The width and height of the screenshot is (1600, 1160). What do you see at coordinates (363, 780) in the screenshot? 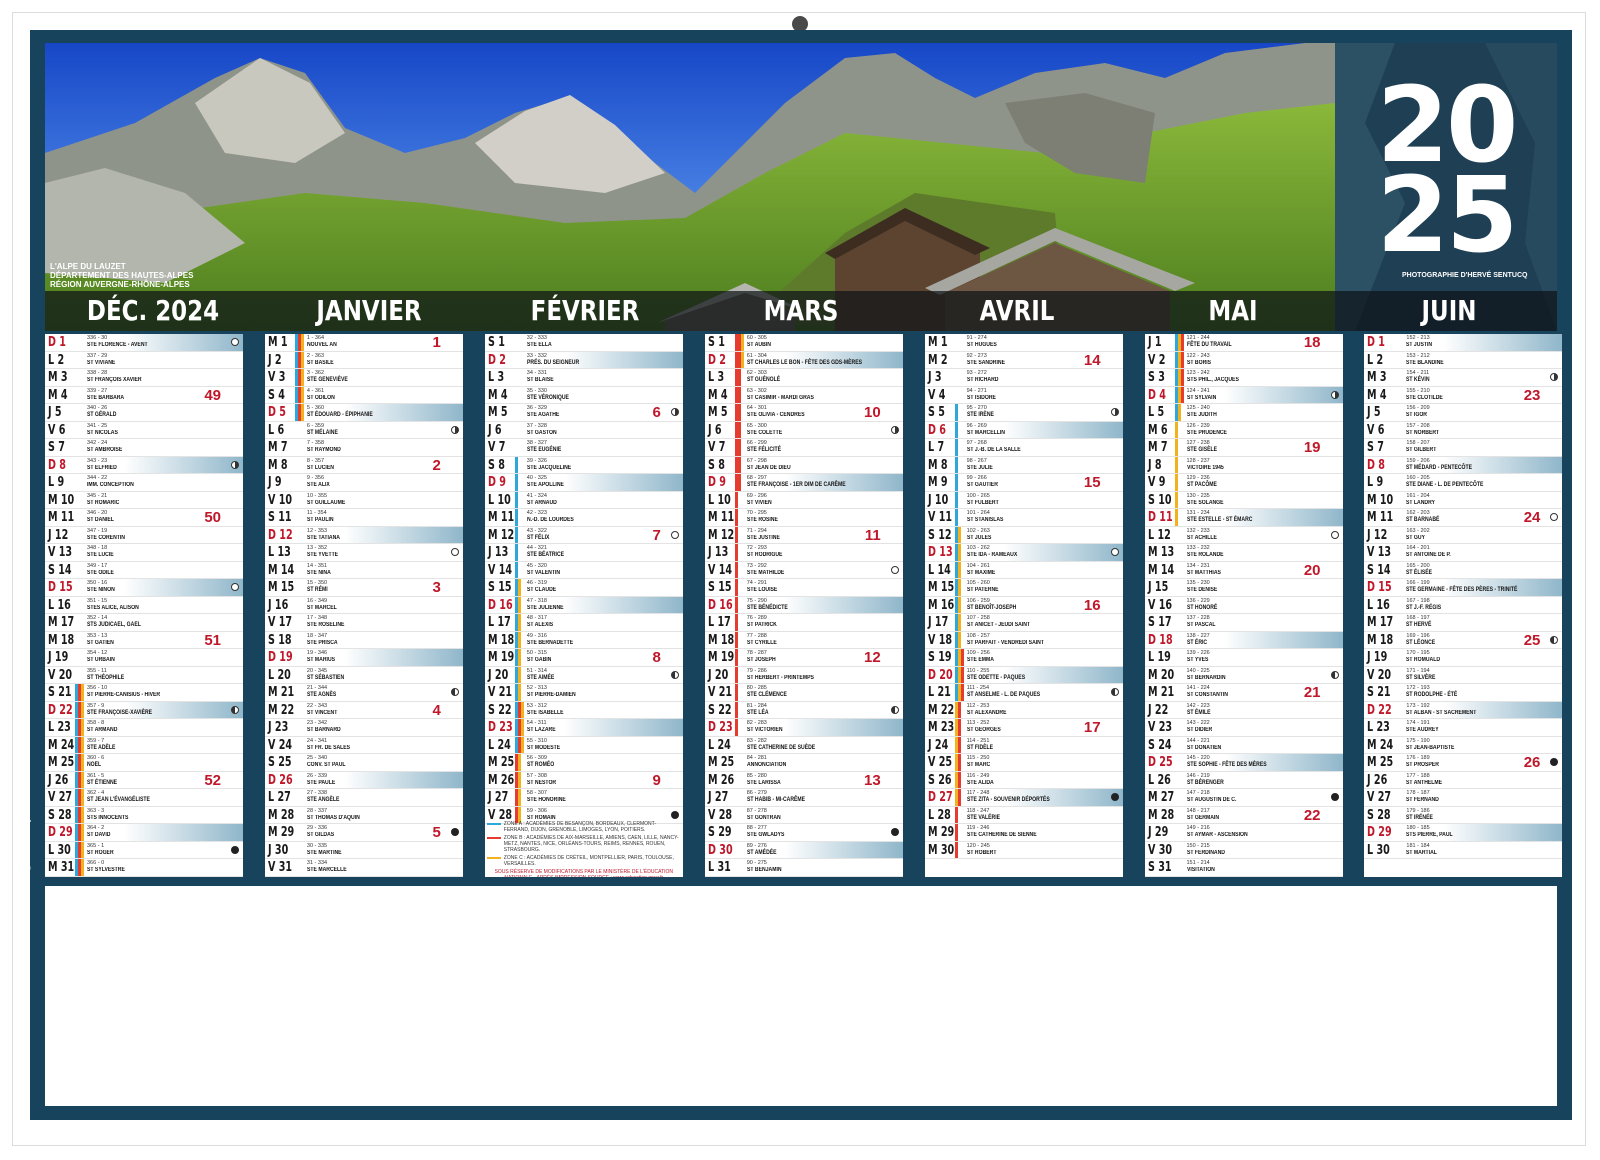
I see `day-row: D 26 26 - 339 STE PAULE` at bounding box center [363, 780].